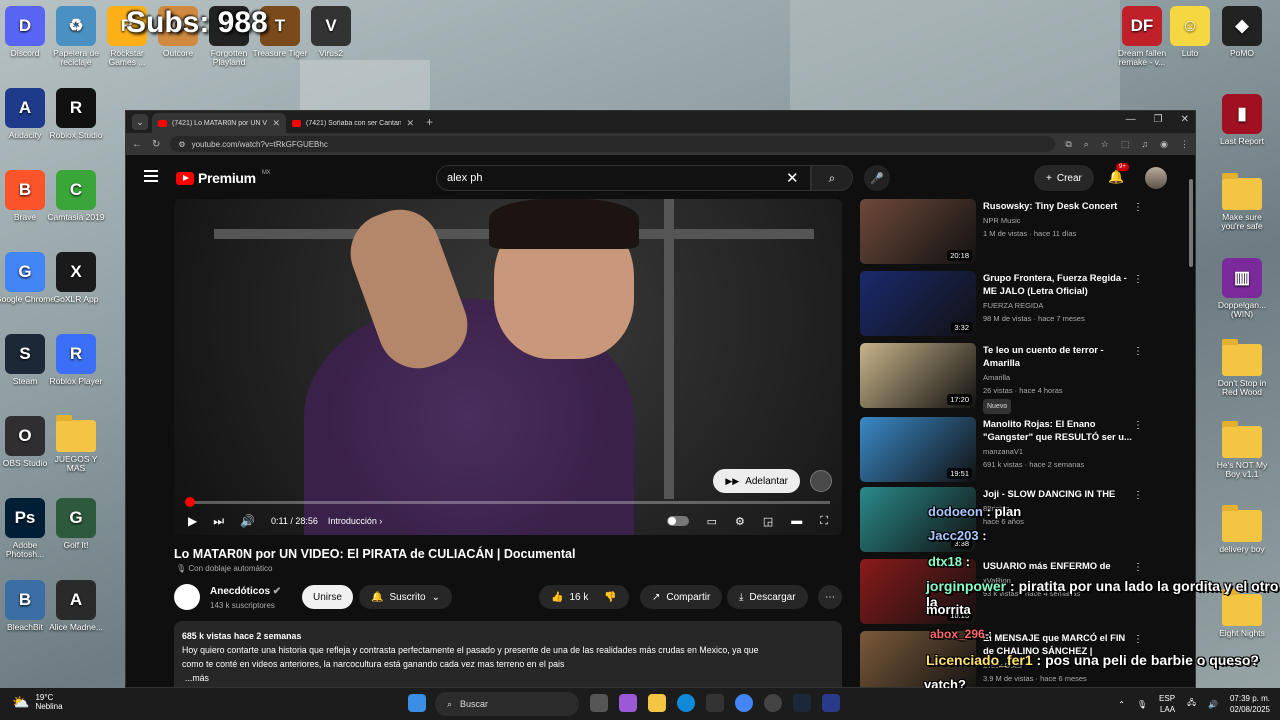 Image resolution: width=1280 pixels, height=720 pixels. Describe the element at coordinates (1058, 451) in the screenshot. I see `related-channel: manzanaV1` at that location.